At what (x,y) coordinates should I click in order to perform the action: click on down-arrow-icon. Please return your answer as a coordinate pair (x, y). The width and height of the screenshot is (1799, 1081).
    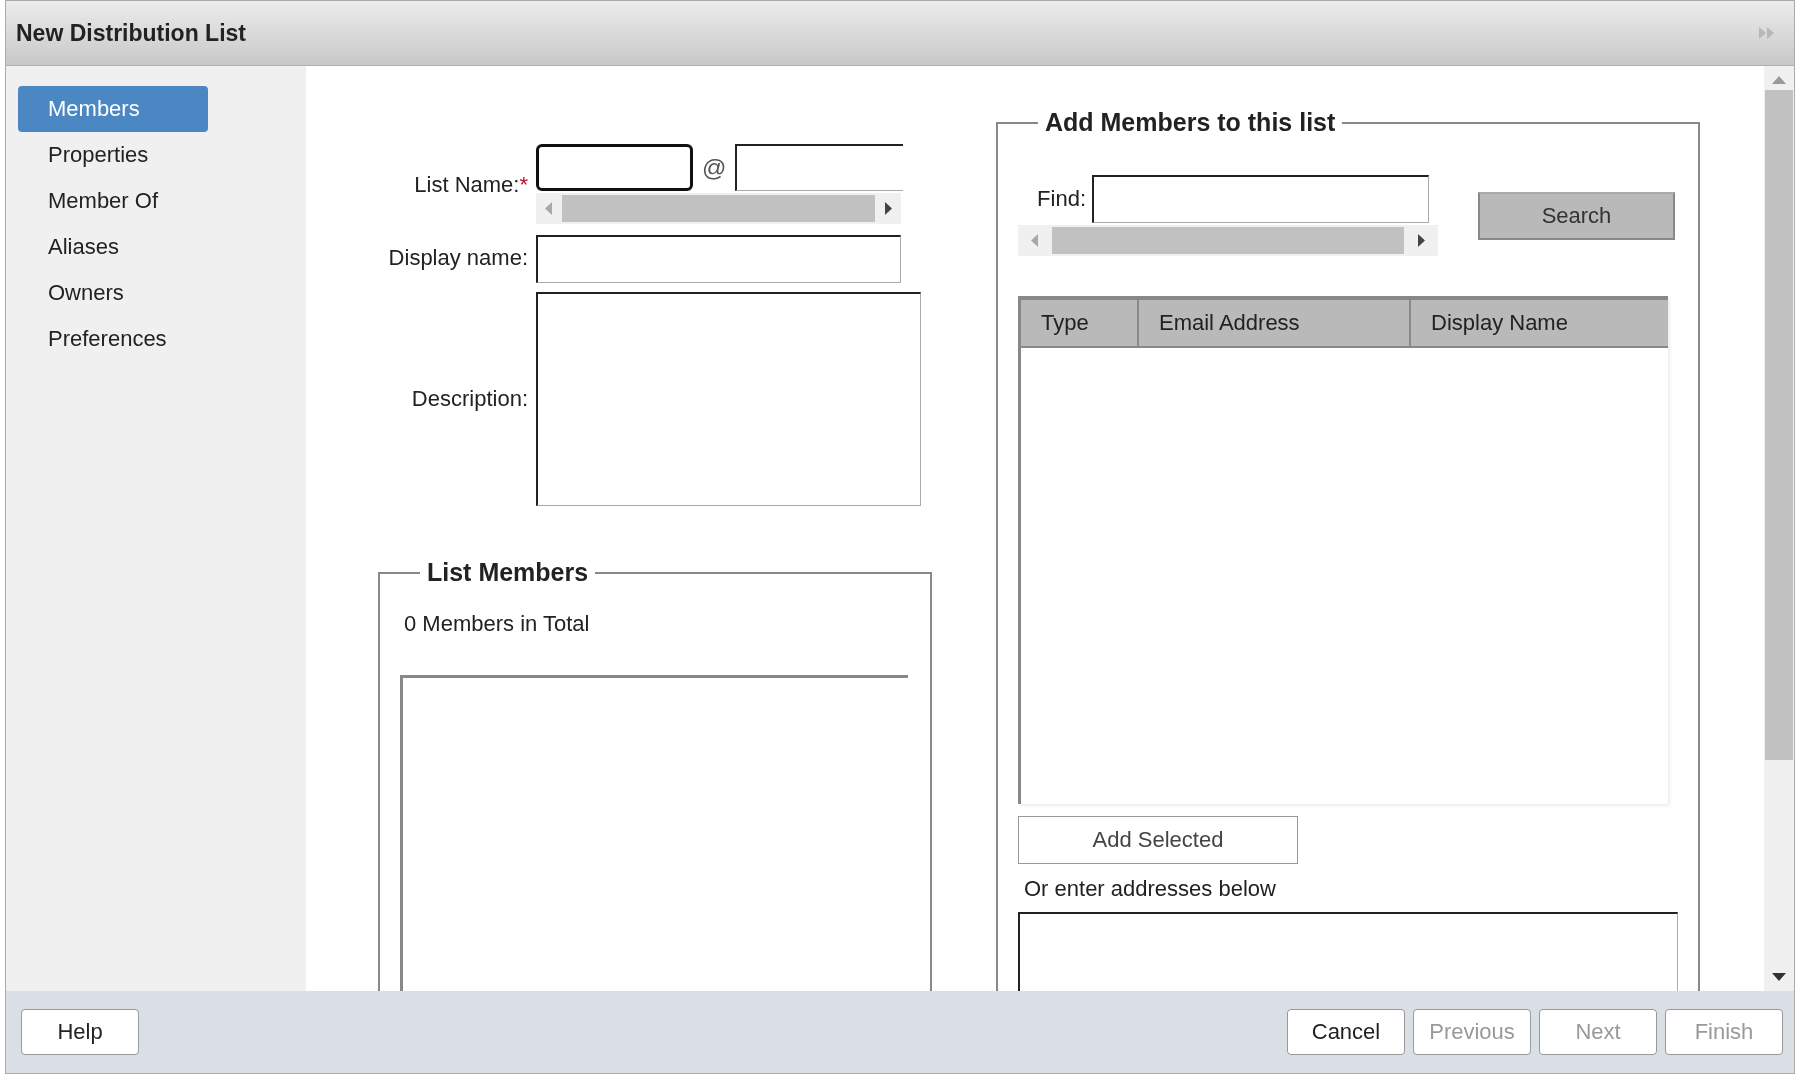
    Looking at the image, I should click on (1779, 977).